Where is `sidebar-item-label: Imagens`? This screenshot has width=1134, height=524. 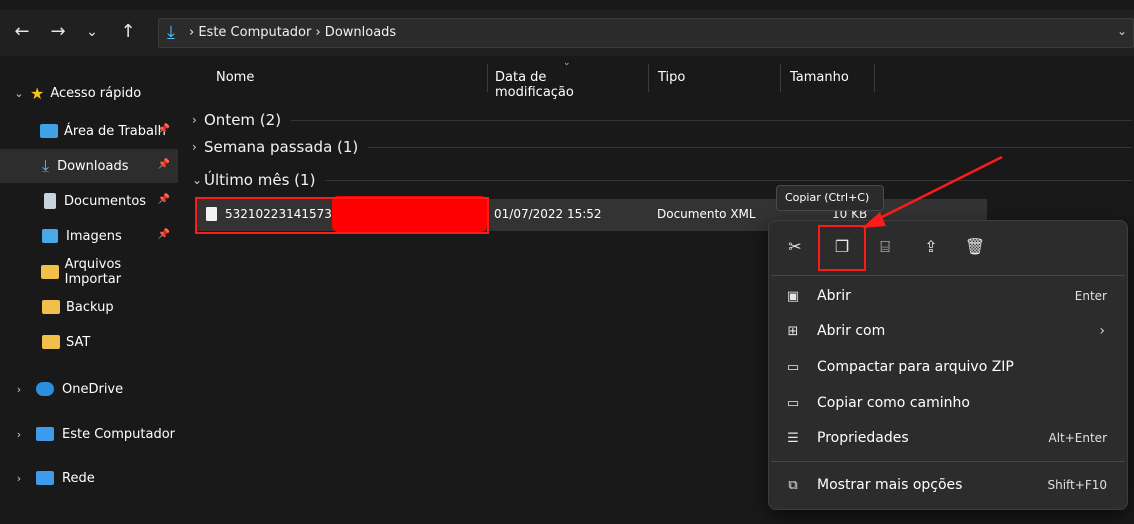
sidebar-item-label: Imagens is located at coordinates (94, 236).